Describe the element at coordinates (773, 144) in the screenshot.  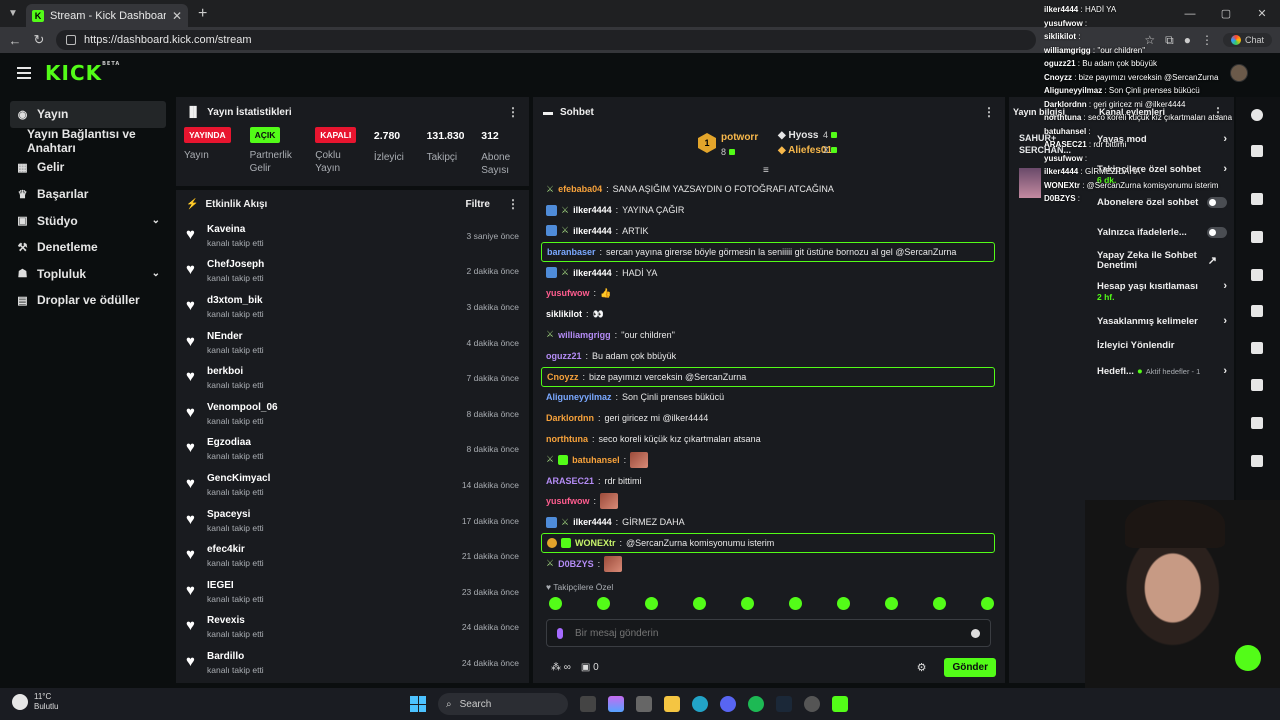
I see `top-gifters: 1 potworr 8 ◆ Hyoss 4 ◆ Aliefes01 3` at that location.